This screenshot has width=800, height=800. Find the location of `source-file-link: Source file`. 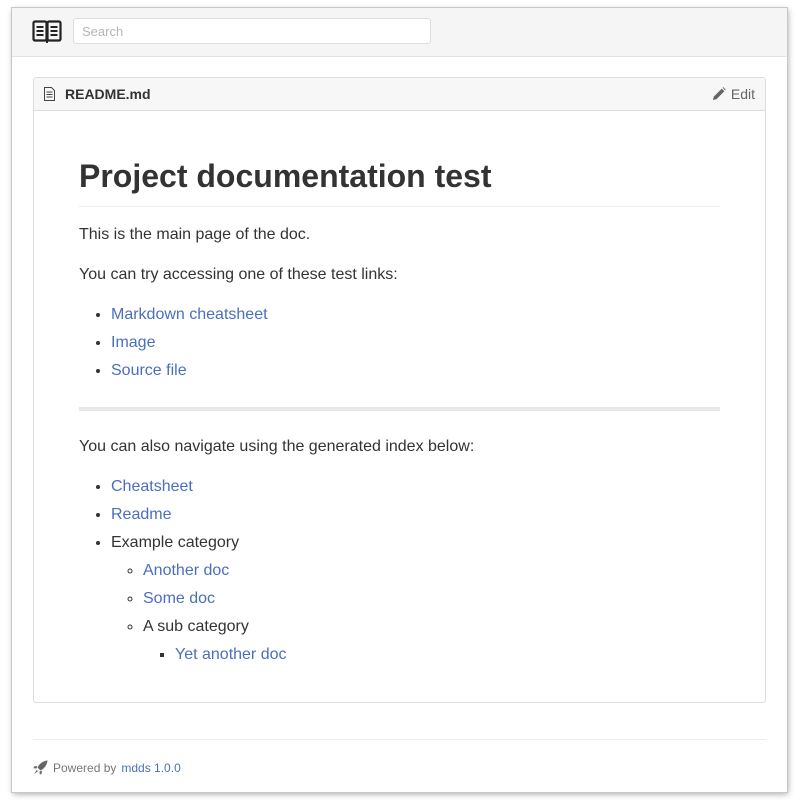

source-file-link: Source file is located at coordinates (149, 370).